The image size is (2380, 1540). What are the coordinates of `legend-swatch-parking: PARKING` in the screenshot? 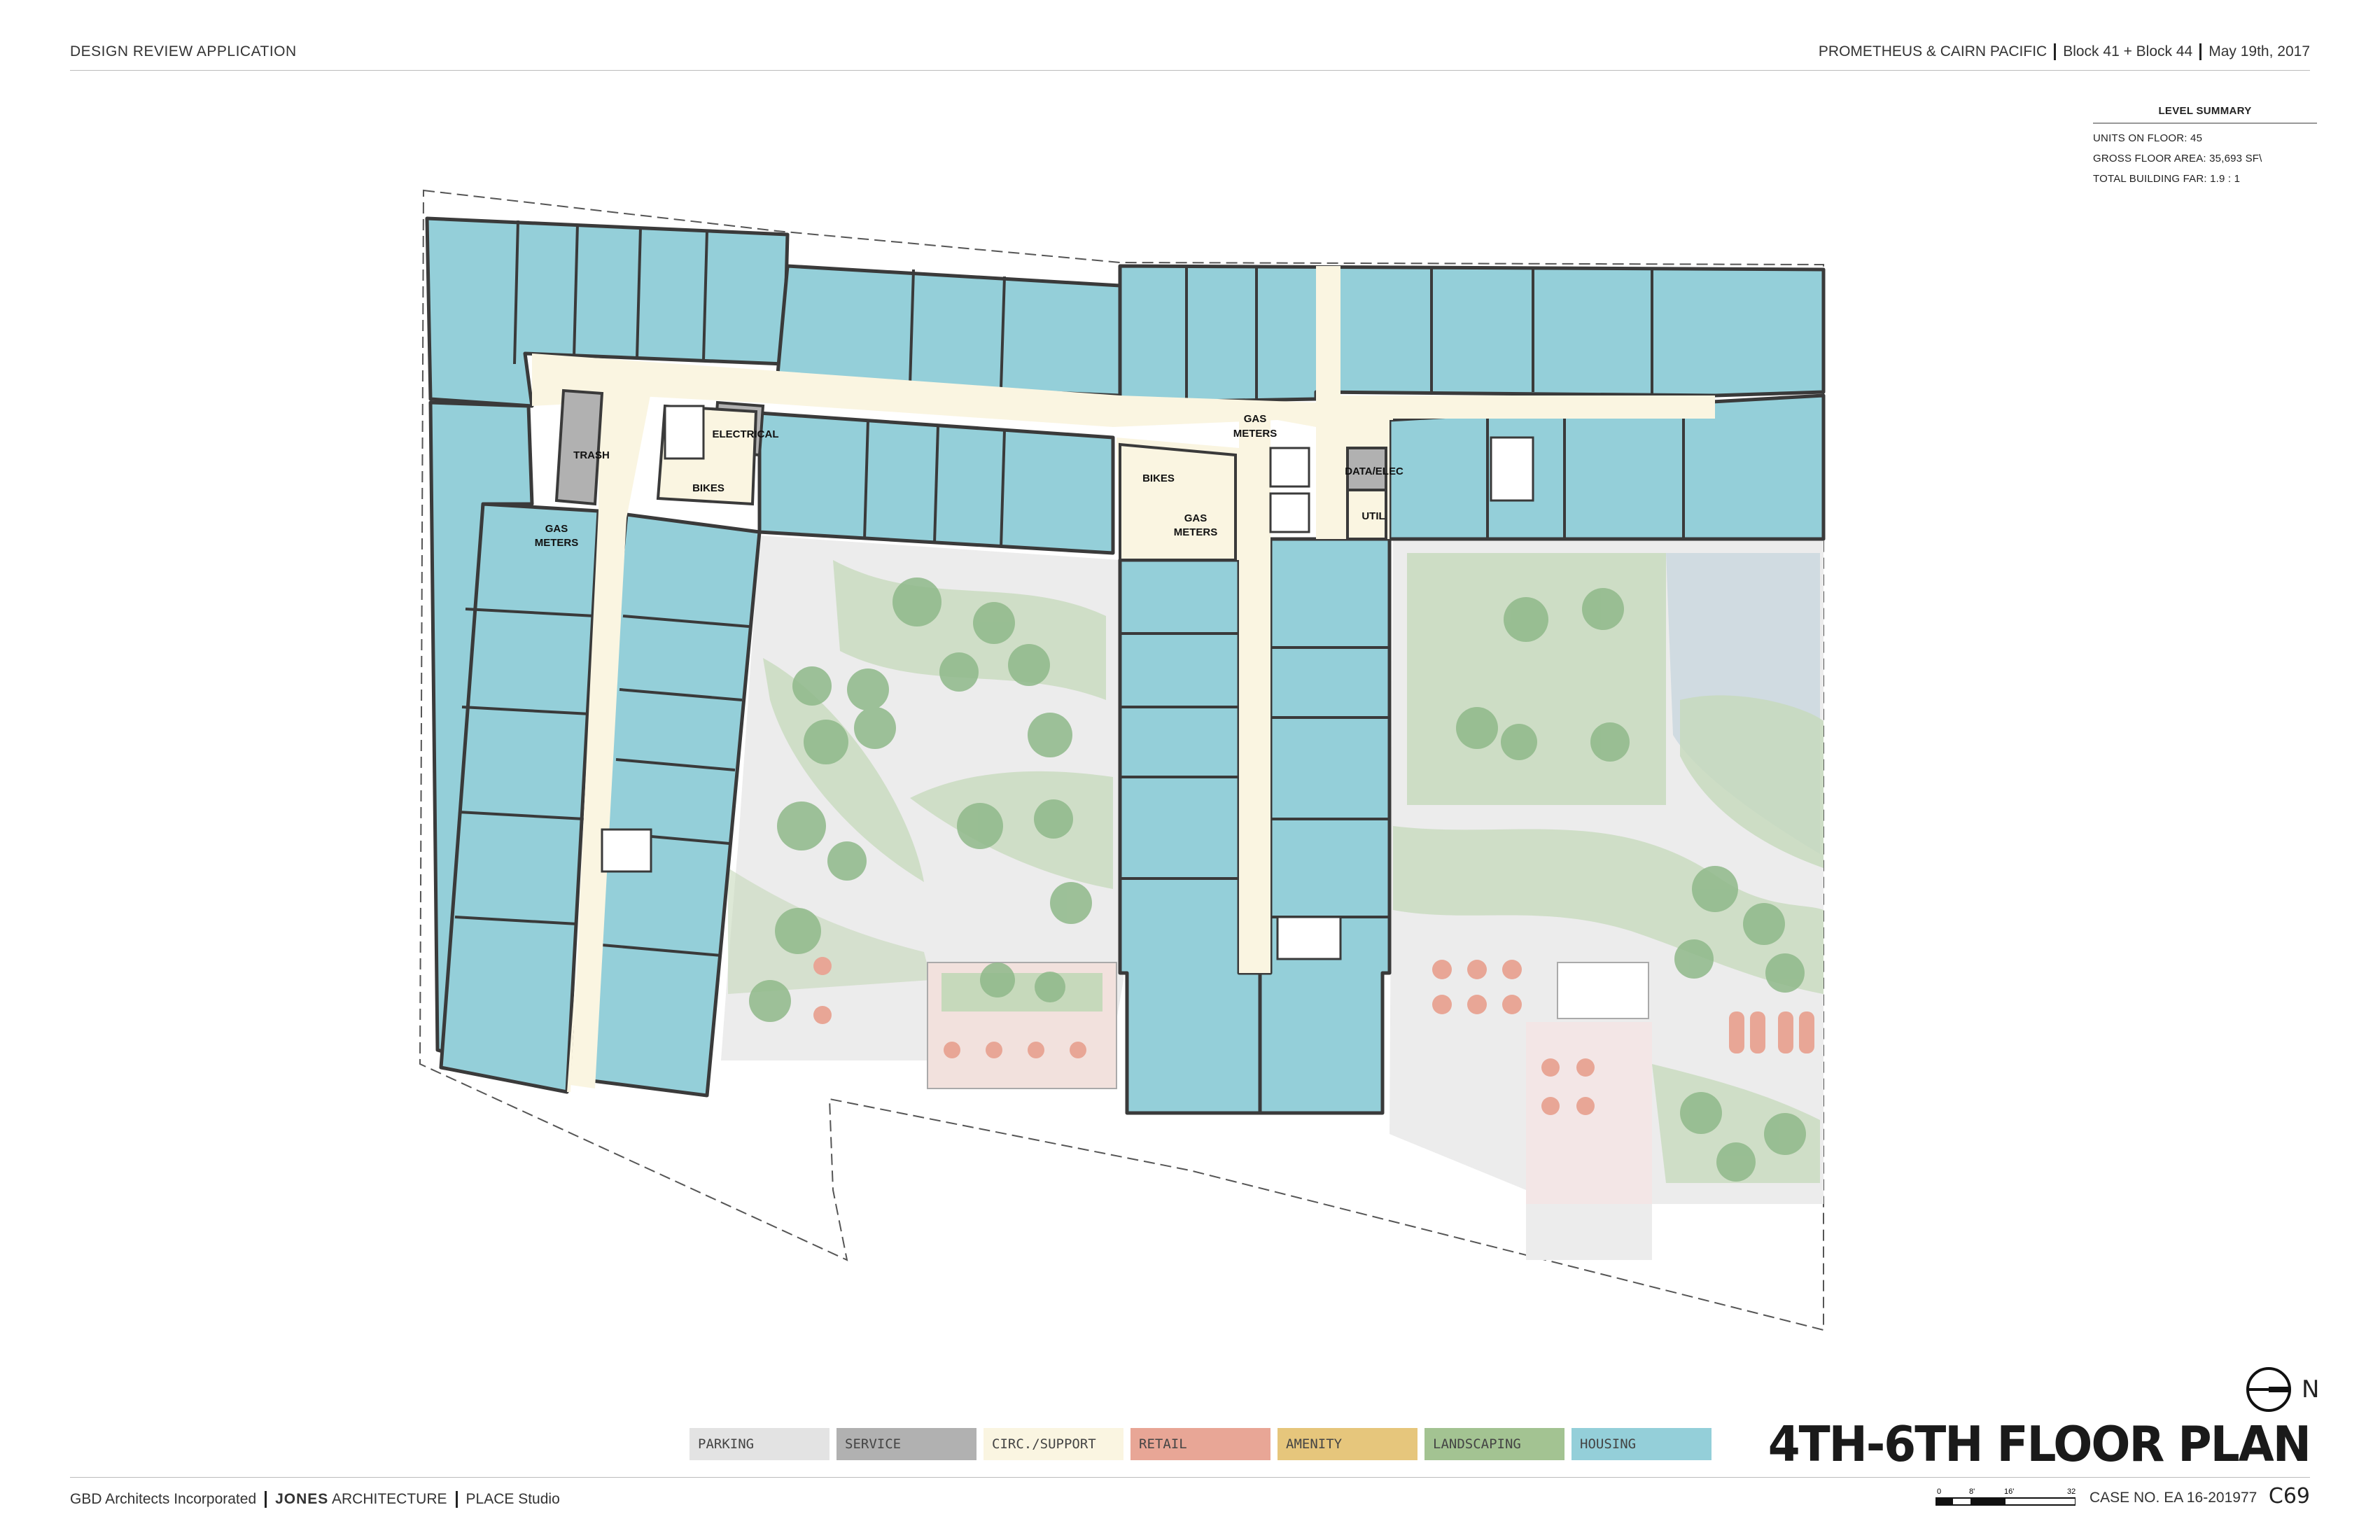 It's located at (760, 1444).